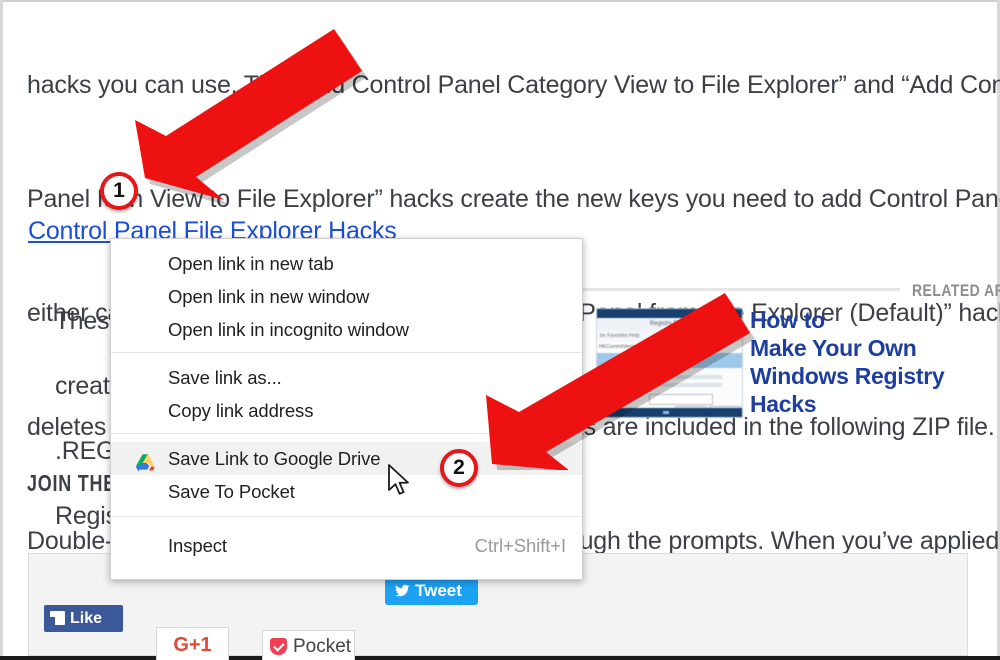 Image resolution: width=1000 pixels, height=660 pixels. What do you see at coordinates (119, 191) in the screenshot?
I see `annotation-badge-1: 1` at bounding box center [119, 191].